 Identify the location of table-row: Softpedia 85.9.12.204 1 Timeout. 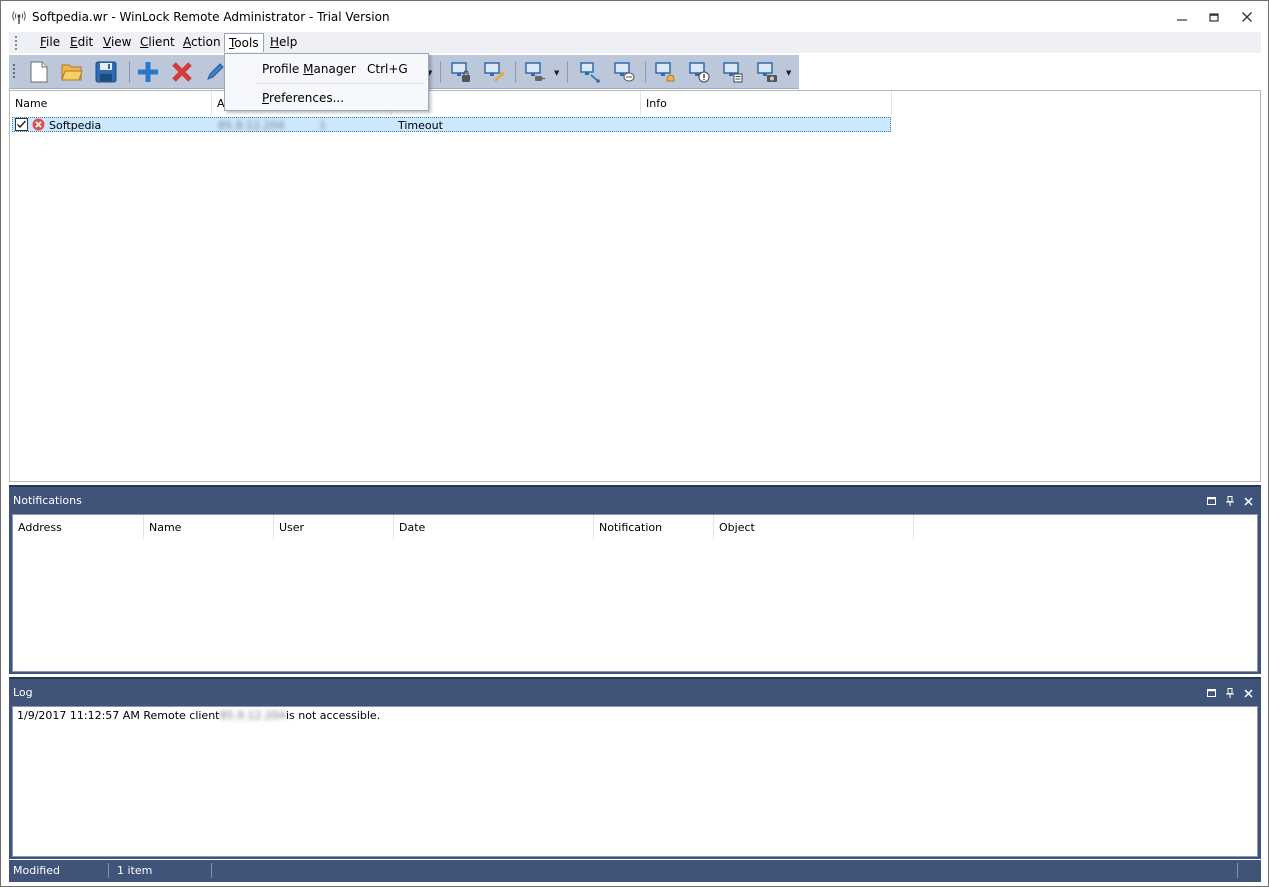
(451, 124).